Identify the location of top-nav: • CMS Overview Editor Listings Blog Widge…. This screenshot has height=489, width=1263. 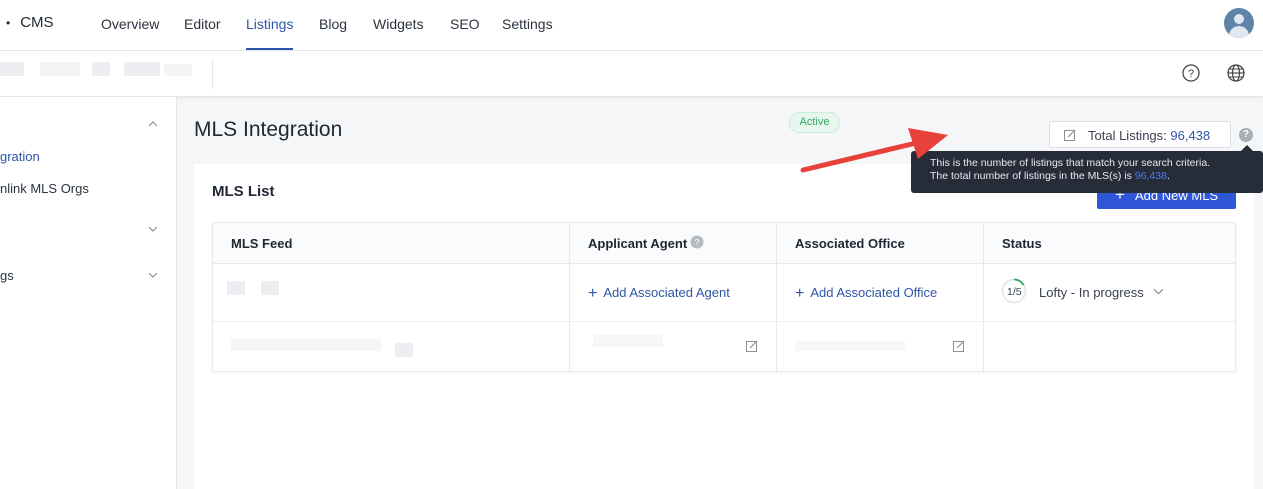
(631, 25).